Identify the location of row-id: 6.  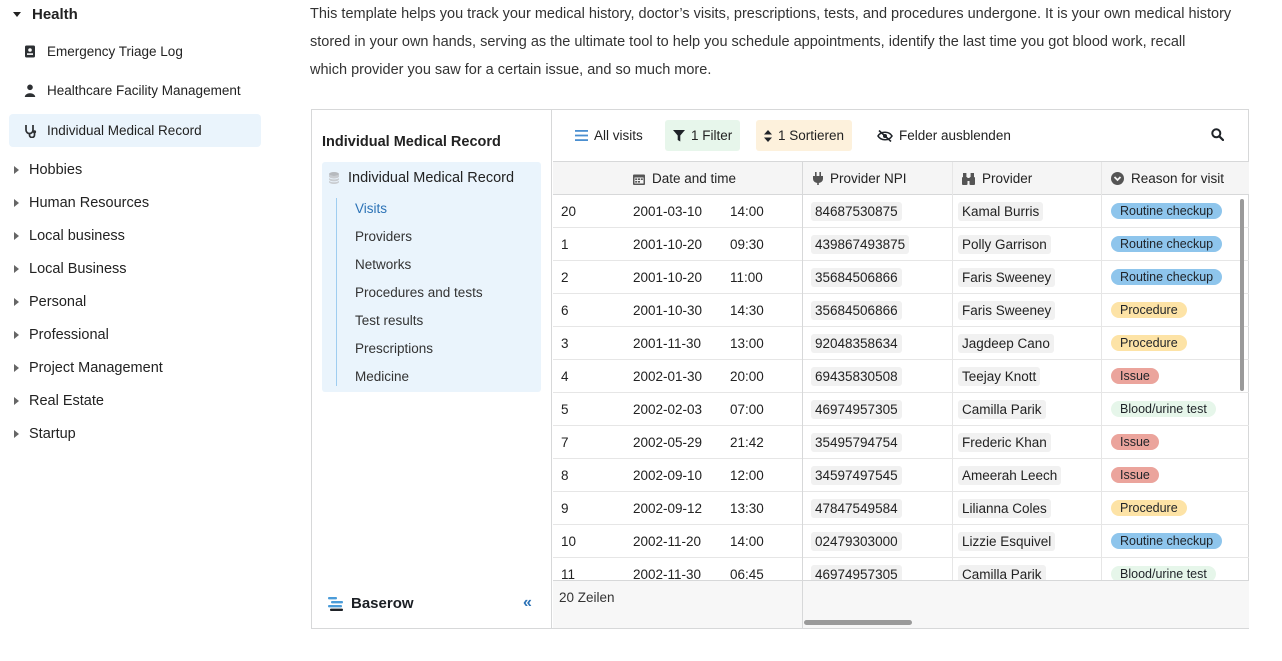
(565, 310).